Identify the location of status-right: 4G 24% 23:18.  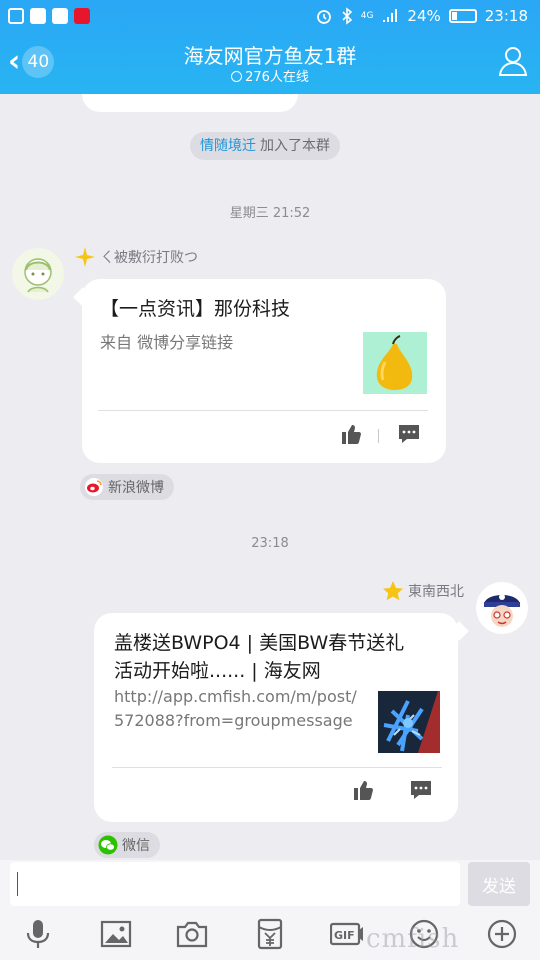
(421, 16).